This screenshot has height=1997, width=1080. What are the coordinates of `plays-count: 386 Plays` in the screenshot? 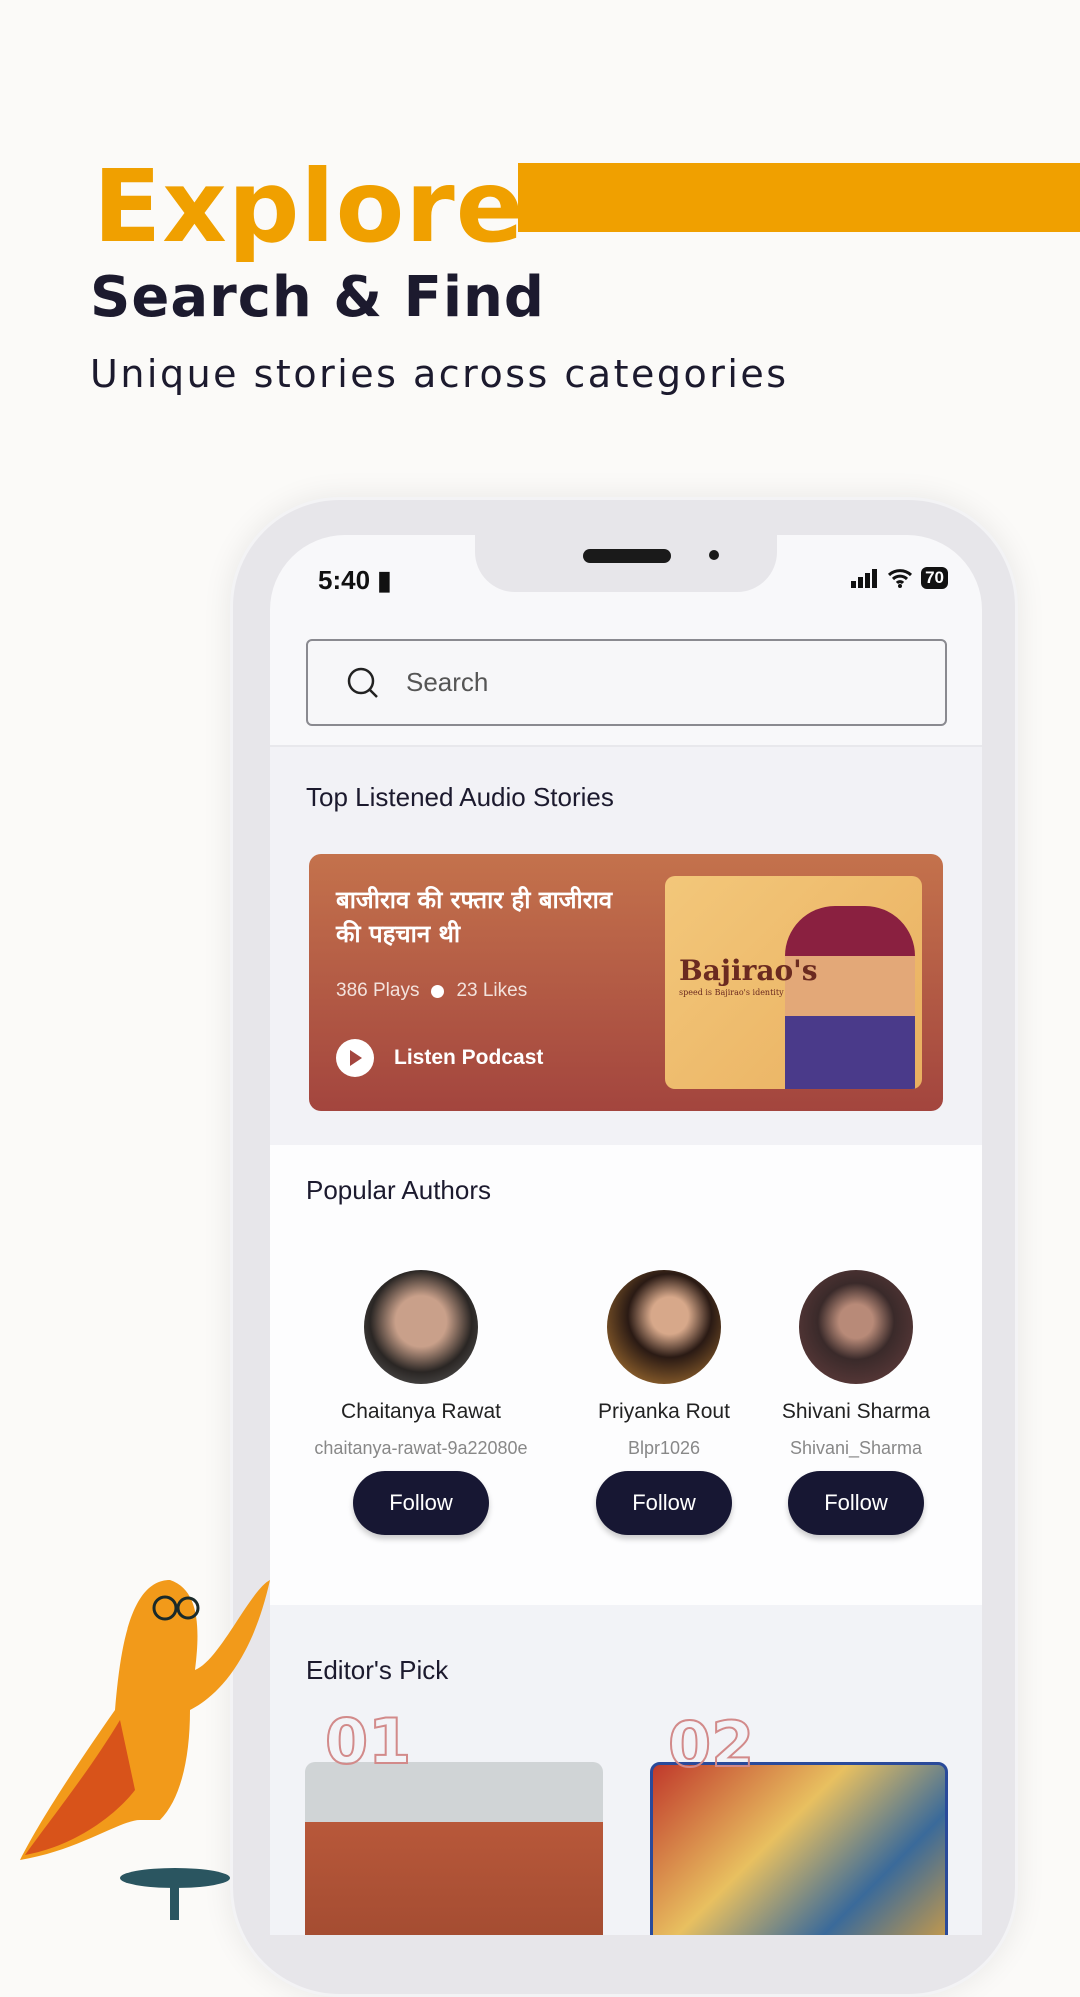 It's located at (378, 990).